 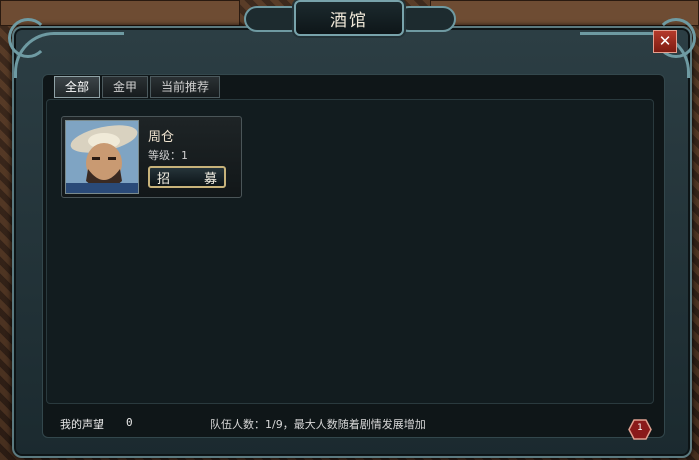 What do you see at coordinates (168, 155) in the screenshot?
I see `hero-level: 等级：1` at bounding box center [168, 155].